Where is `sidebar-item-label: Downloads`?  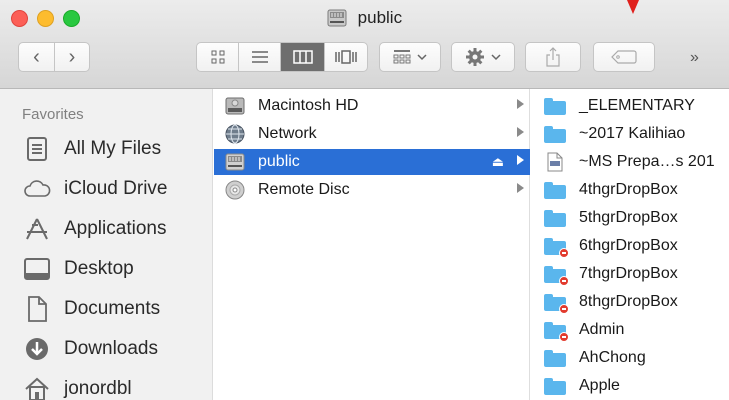 sidebar-item-label: Downloads is located at coordinates (111, 348).